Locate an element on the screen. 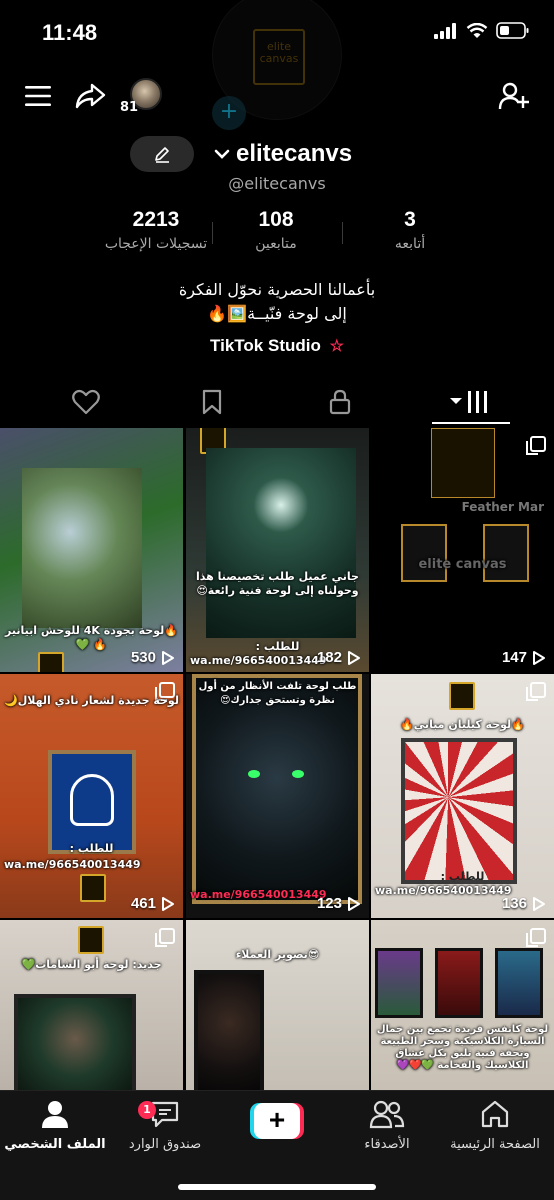 The image size is (554, 1200). nav-friends: الأصدقاء is located at coordinates (387, 1125).